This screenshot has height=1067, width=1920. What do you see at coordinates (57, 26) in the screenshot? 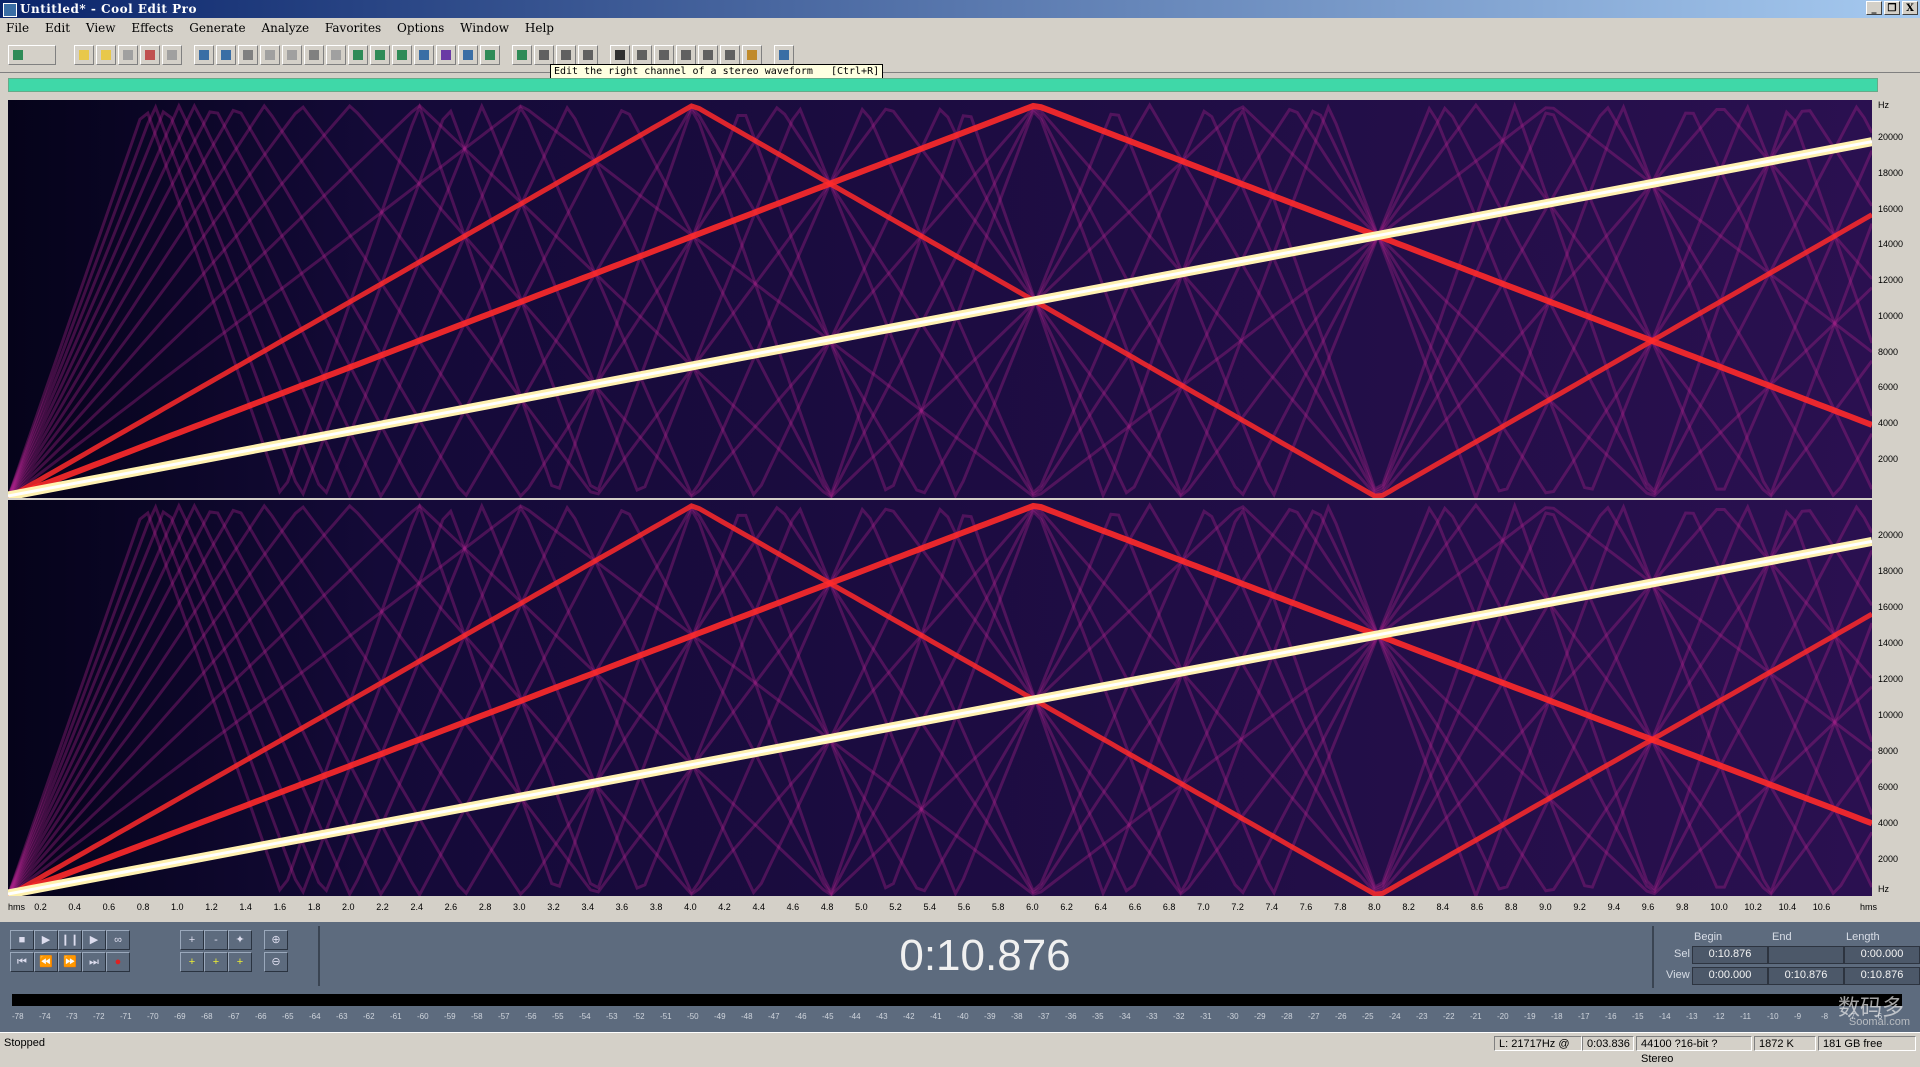
I see `menu-edit: Edit` at bounding box center [57, 26].